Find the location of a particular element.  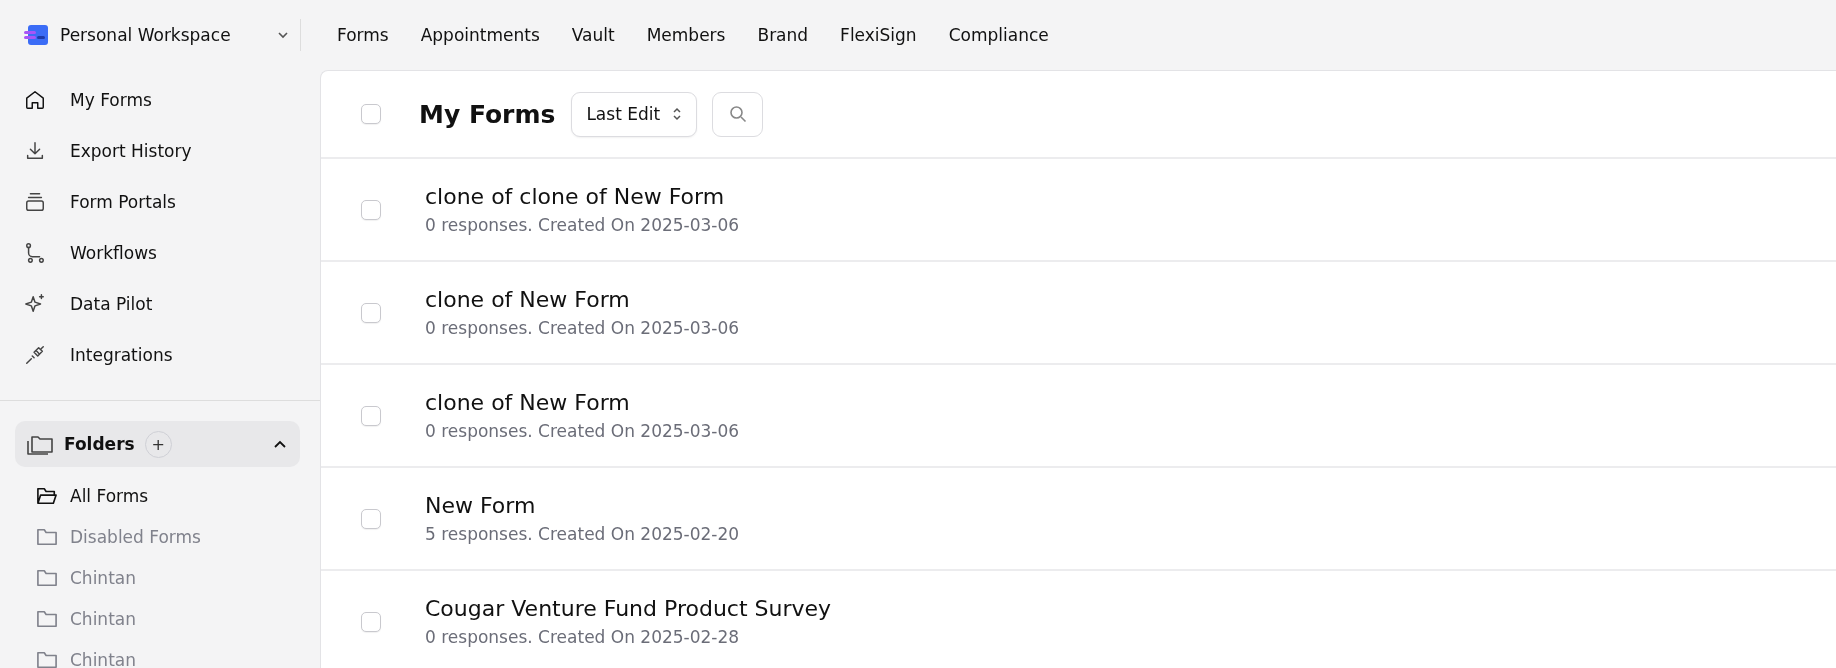

sidebar-item: Data Pilot is located at coordinates (160, 303).